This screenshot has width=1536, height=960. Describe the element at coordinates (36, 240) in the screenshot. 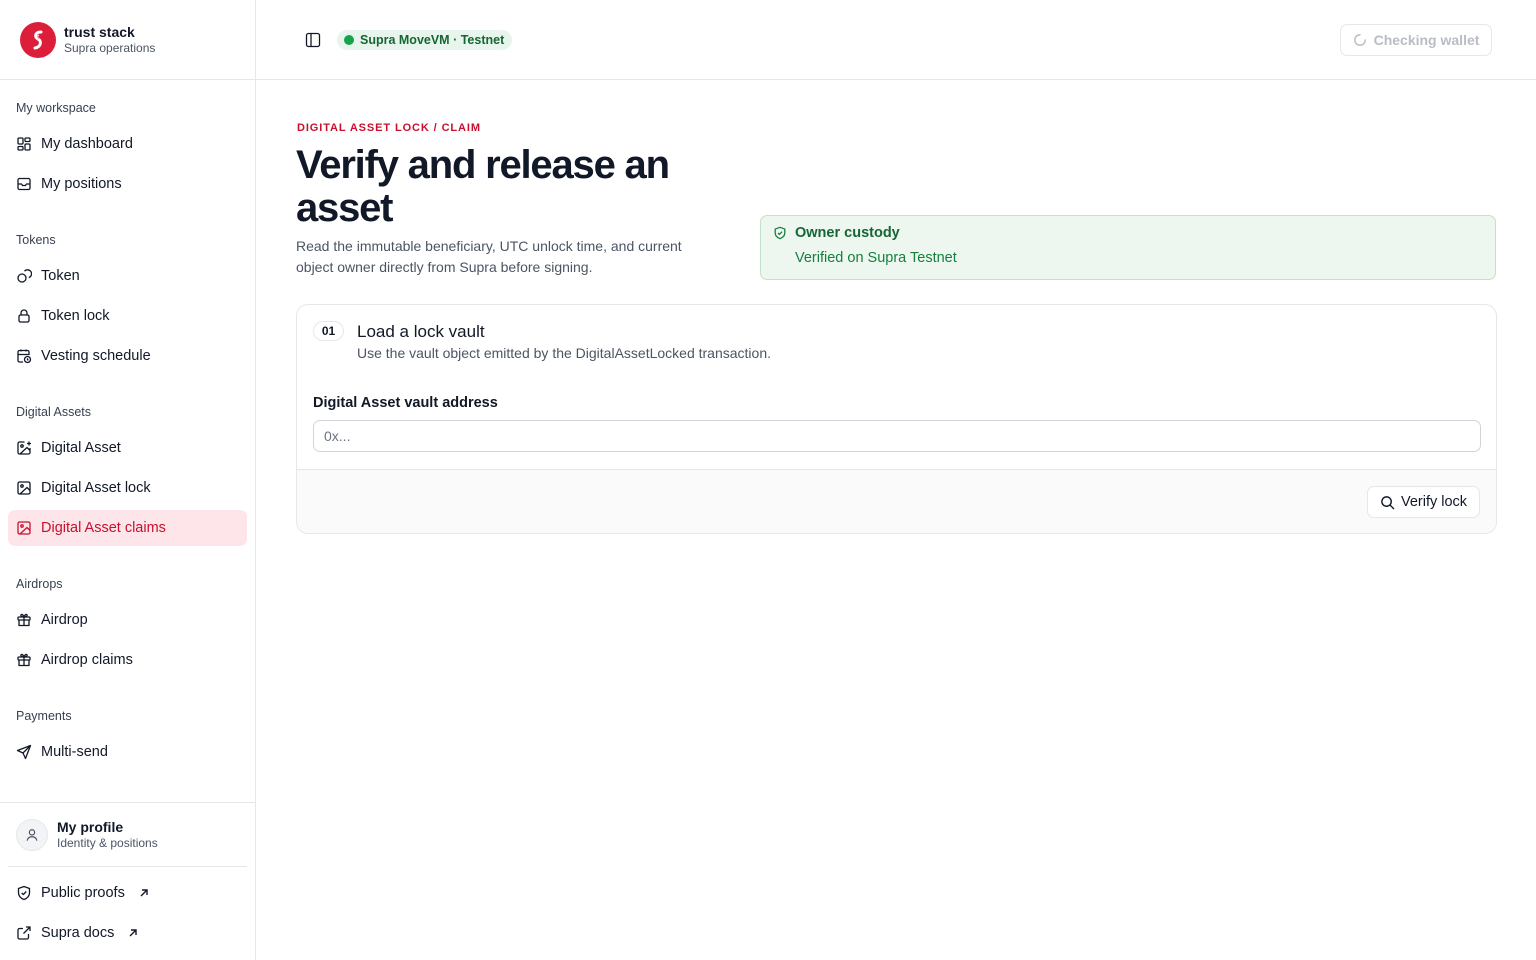

I see `section-label-tokens: Tokens` at that location.